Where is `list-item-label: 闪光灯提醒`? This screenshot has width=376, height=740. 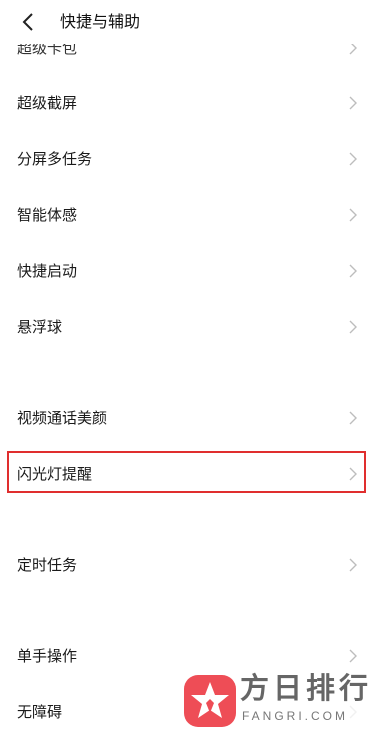 list-item-label: 闪光灯提醒 is located at coordinates (55, 474).